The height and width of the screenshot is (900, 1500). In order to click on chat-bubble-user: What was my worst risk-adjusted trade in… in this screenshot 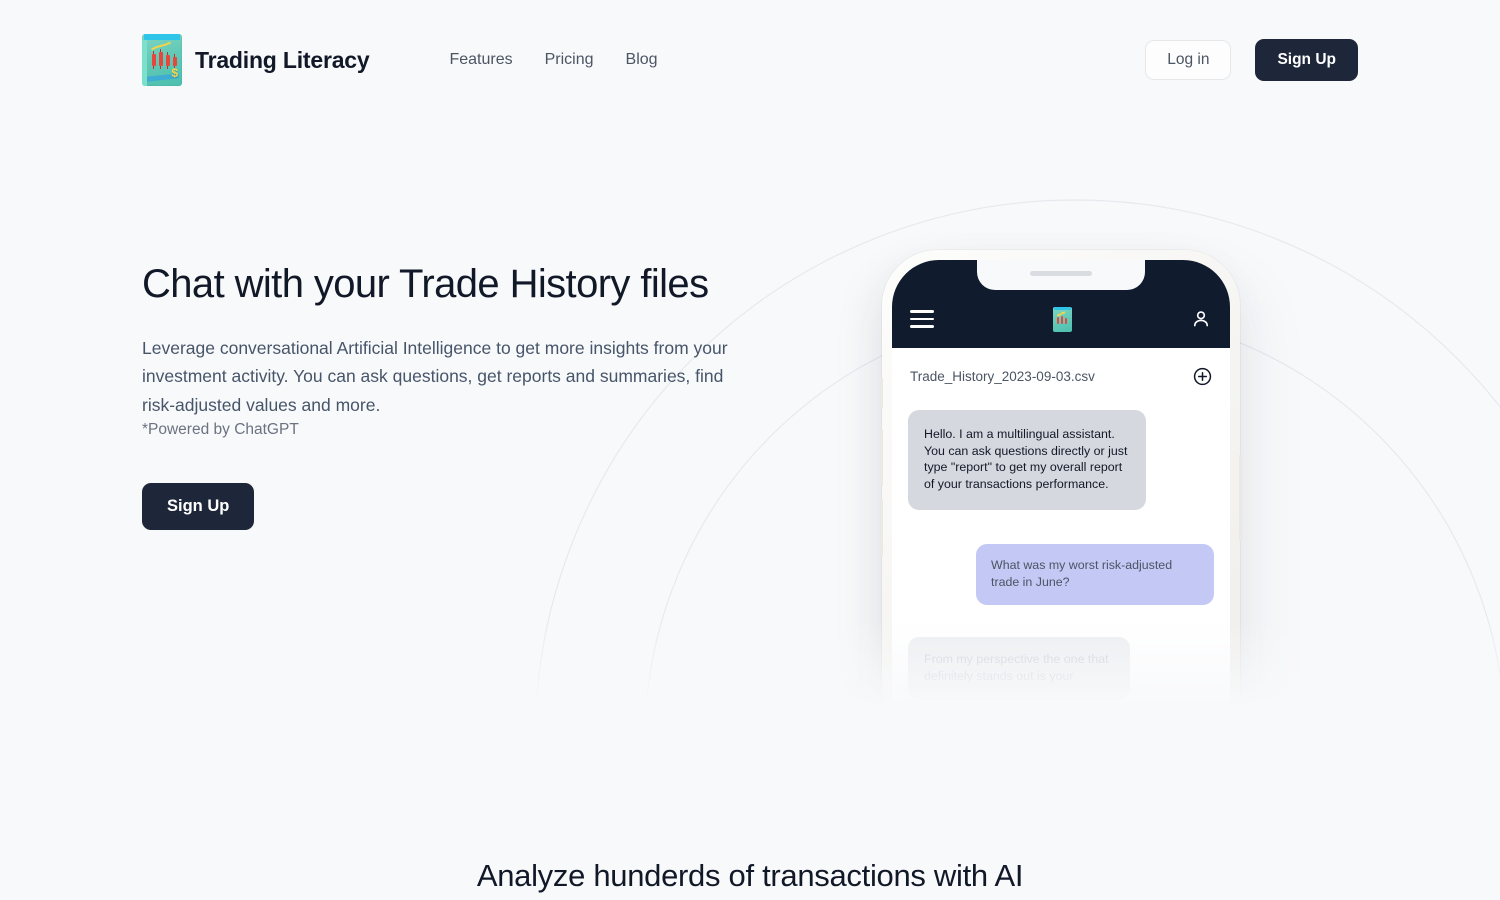, I will do `click(1095, 574)`.